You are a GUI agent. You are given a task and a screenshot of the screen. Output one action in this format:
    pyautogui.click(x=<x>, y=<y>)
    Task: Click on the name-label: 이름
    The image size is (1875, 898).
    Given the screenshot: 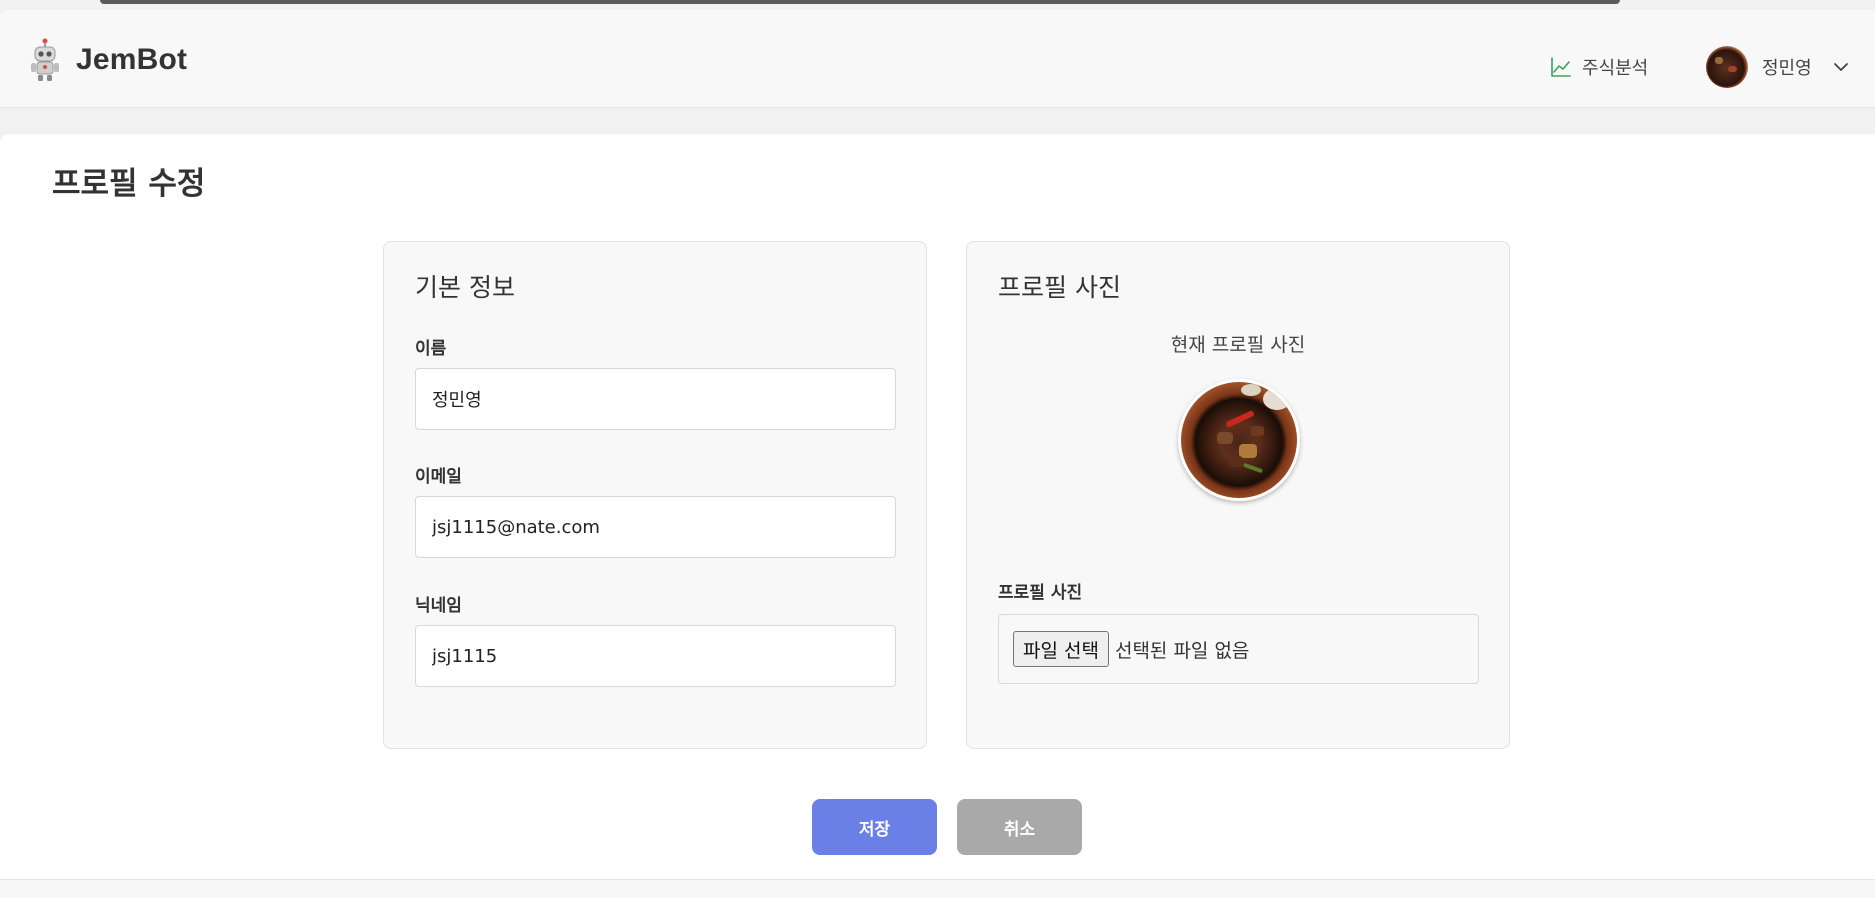 What is the action you would take?
    pyautogui.click(x=431, y=349)
    